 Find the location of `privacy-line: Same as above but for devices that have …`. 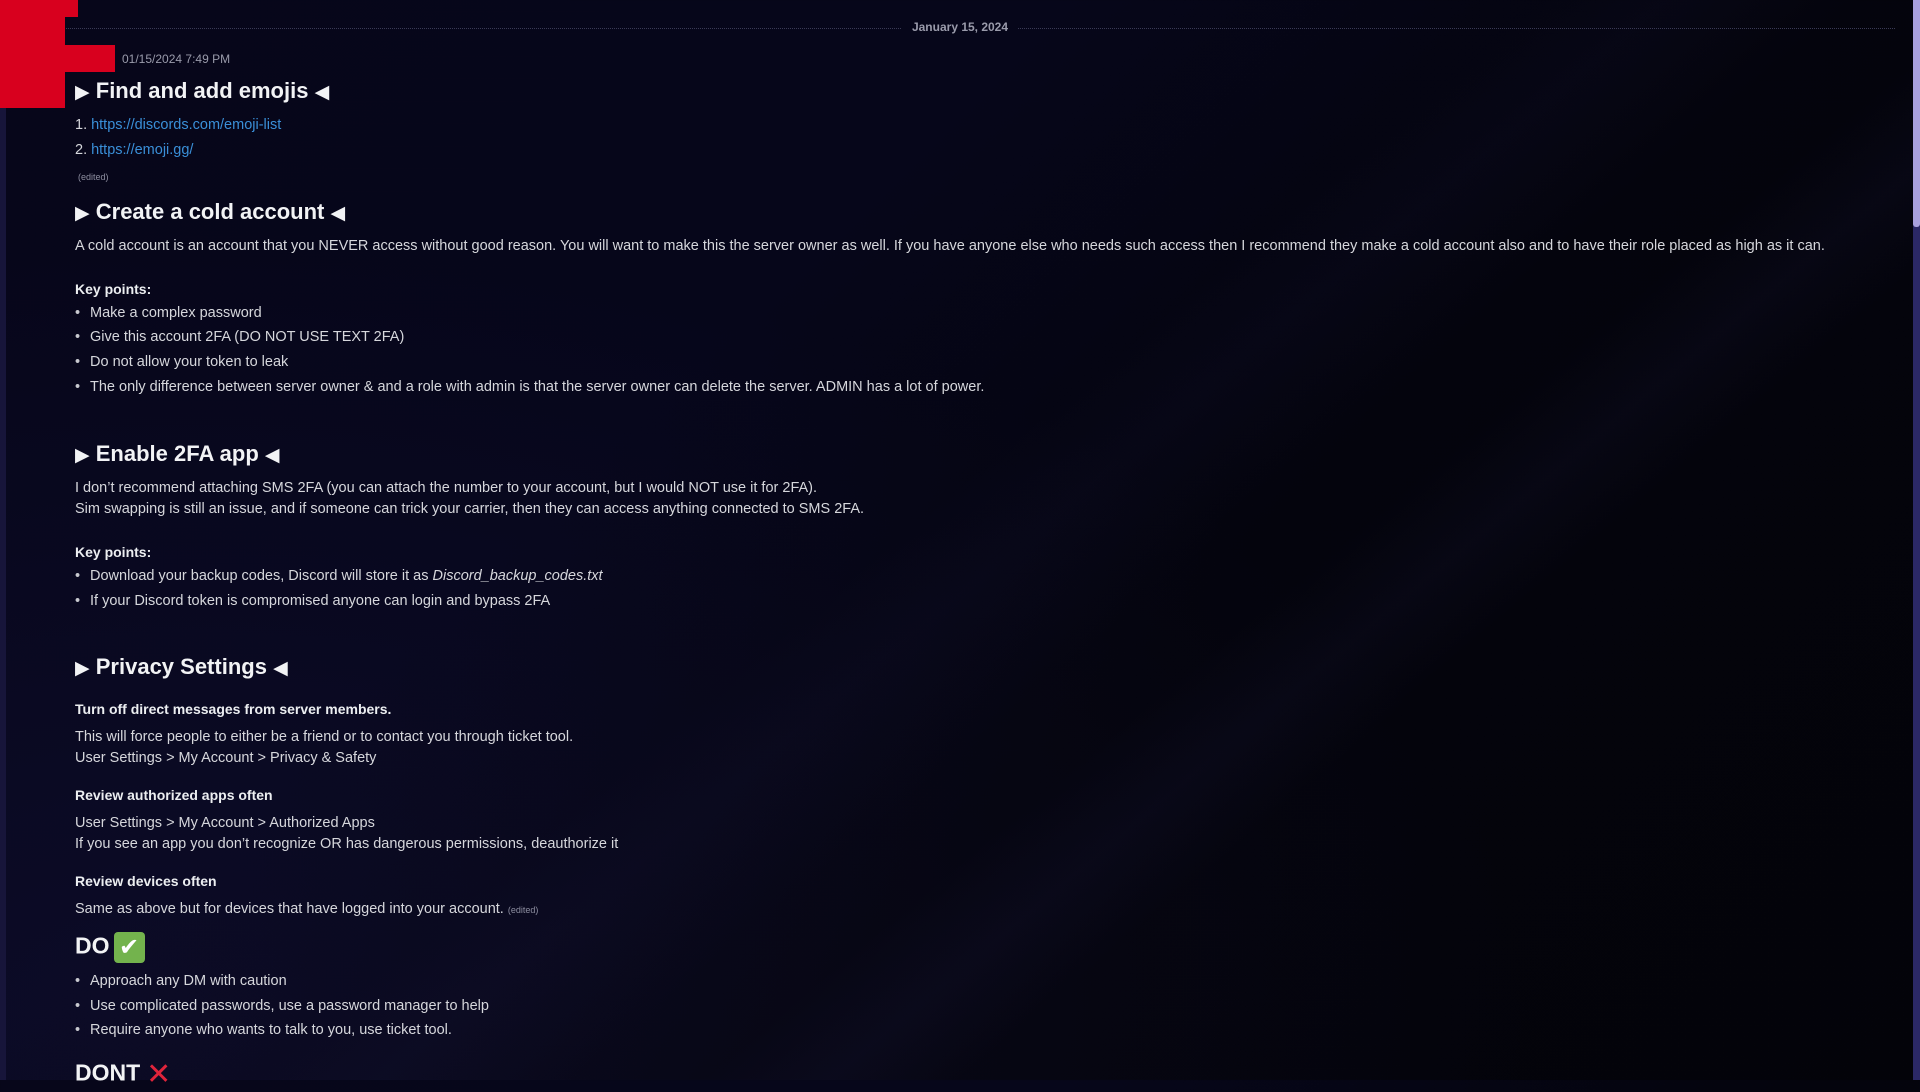

privacy-line: Same as above but for devices that have … is located at coordinates (307, 909).